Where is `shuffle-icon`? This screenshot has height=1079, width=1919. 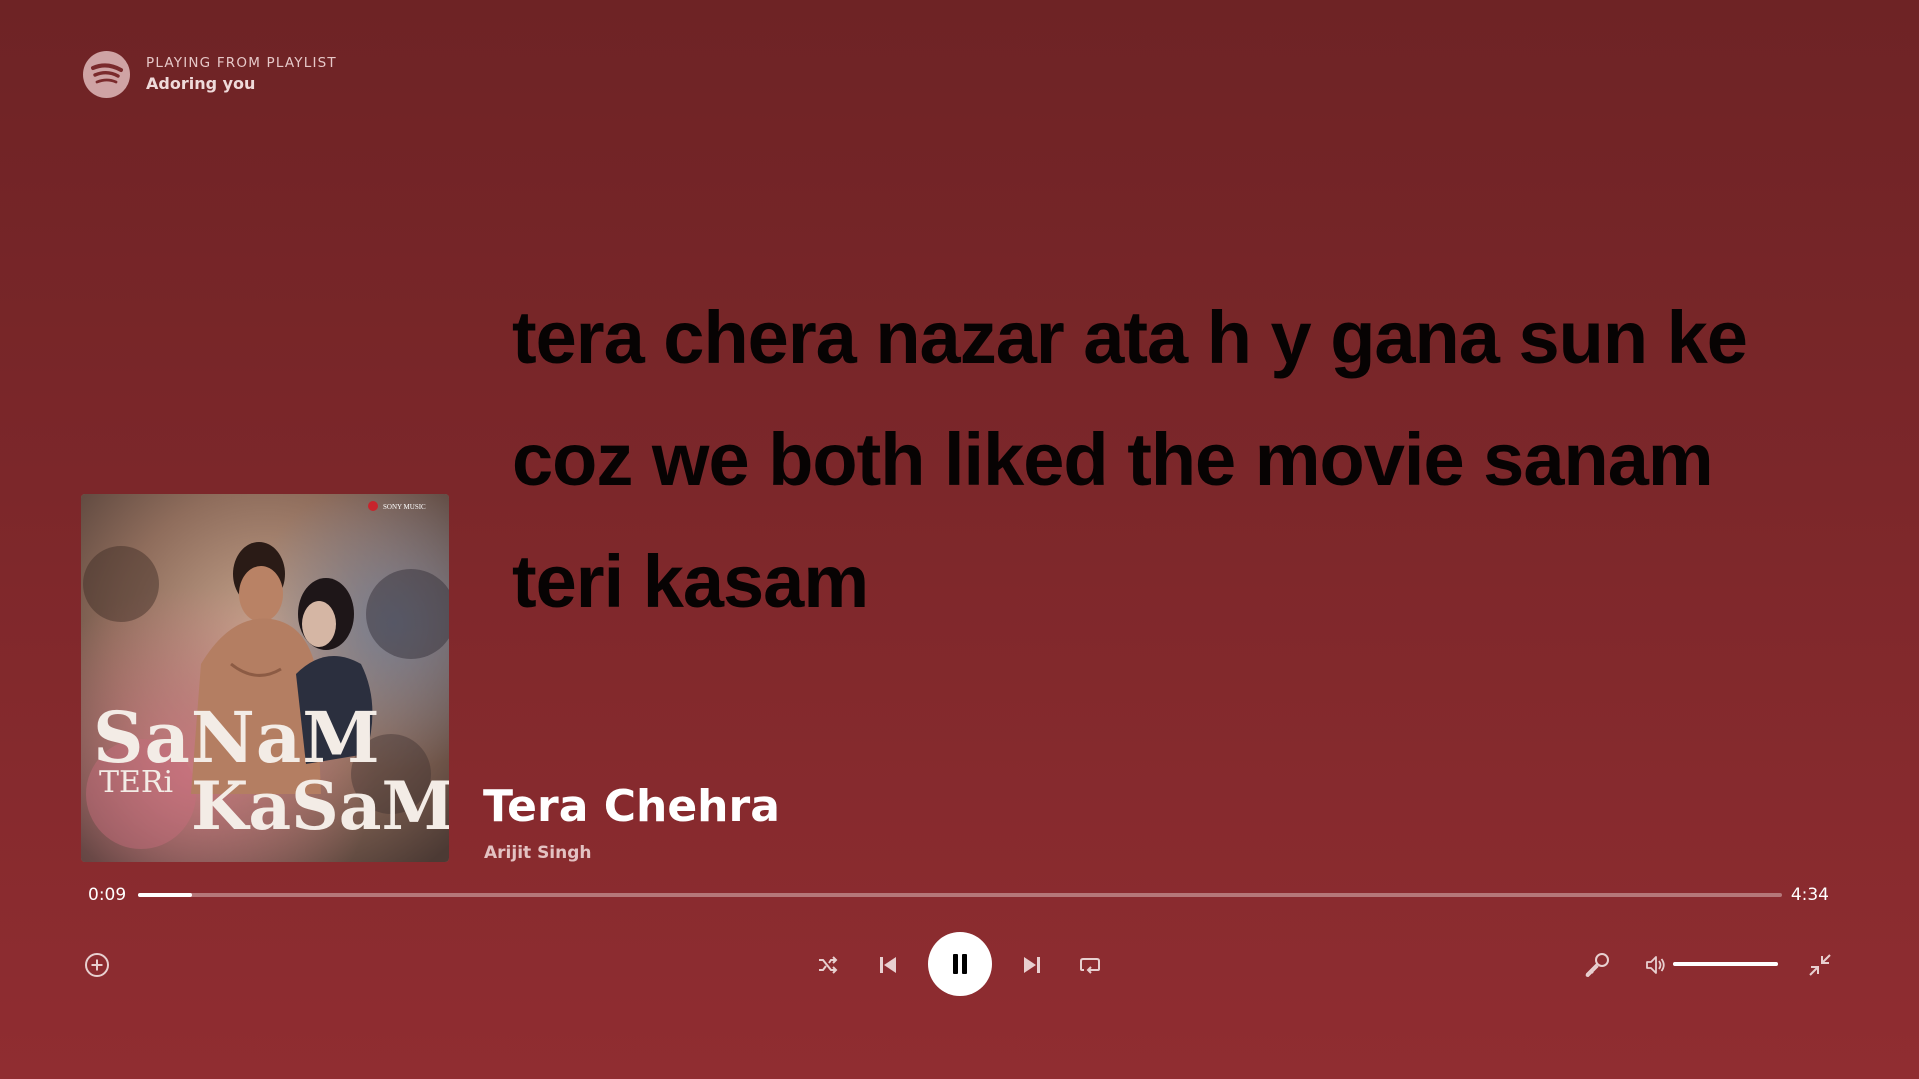
shuffle-icon is located at coordinates (828, 965).